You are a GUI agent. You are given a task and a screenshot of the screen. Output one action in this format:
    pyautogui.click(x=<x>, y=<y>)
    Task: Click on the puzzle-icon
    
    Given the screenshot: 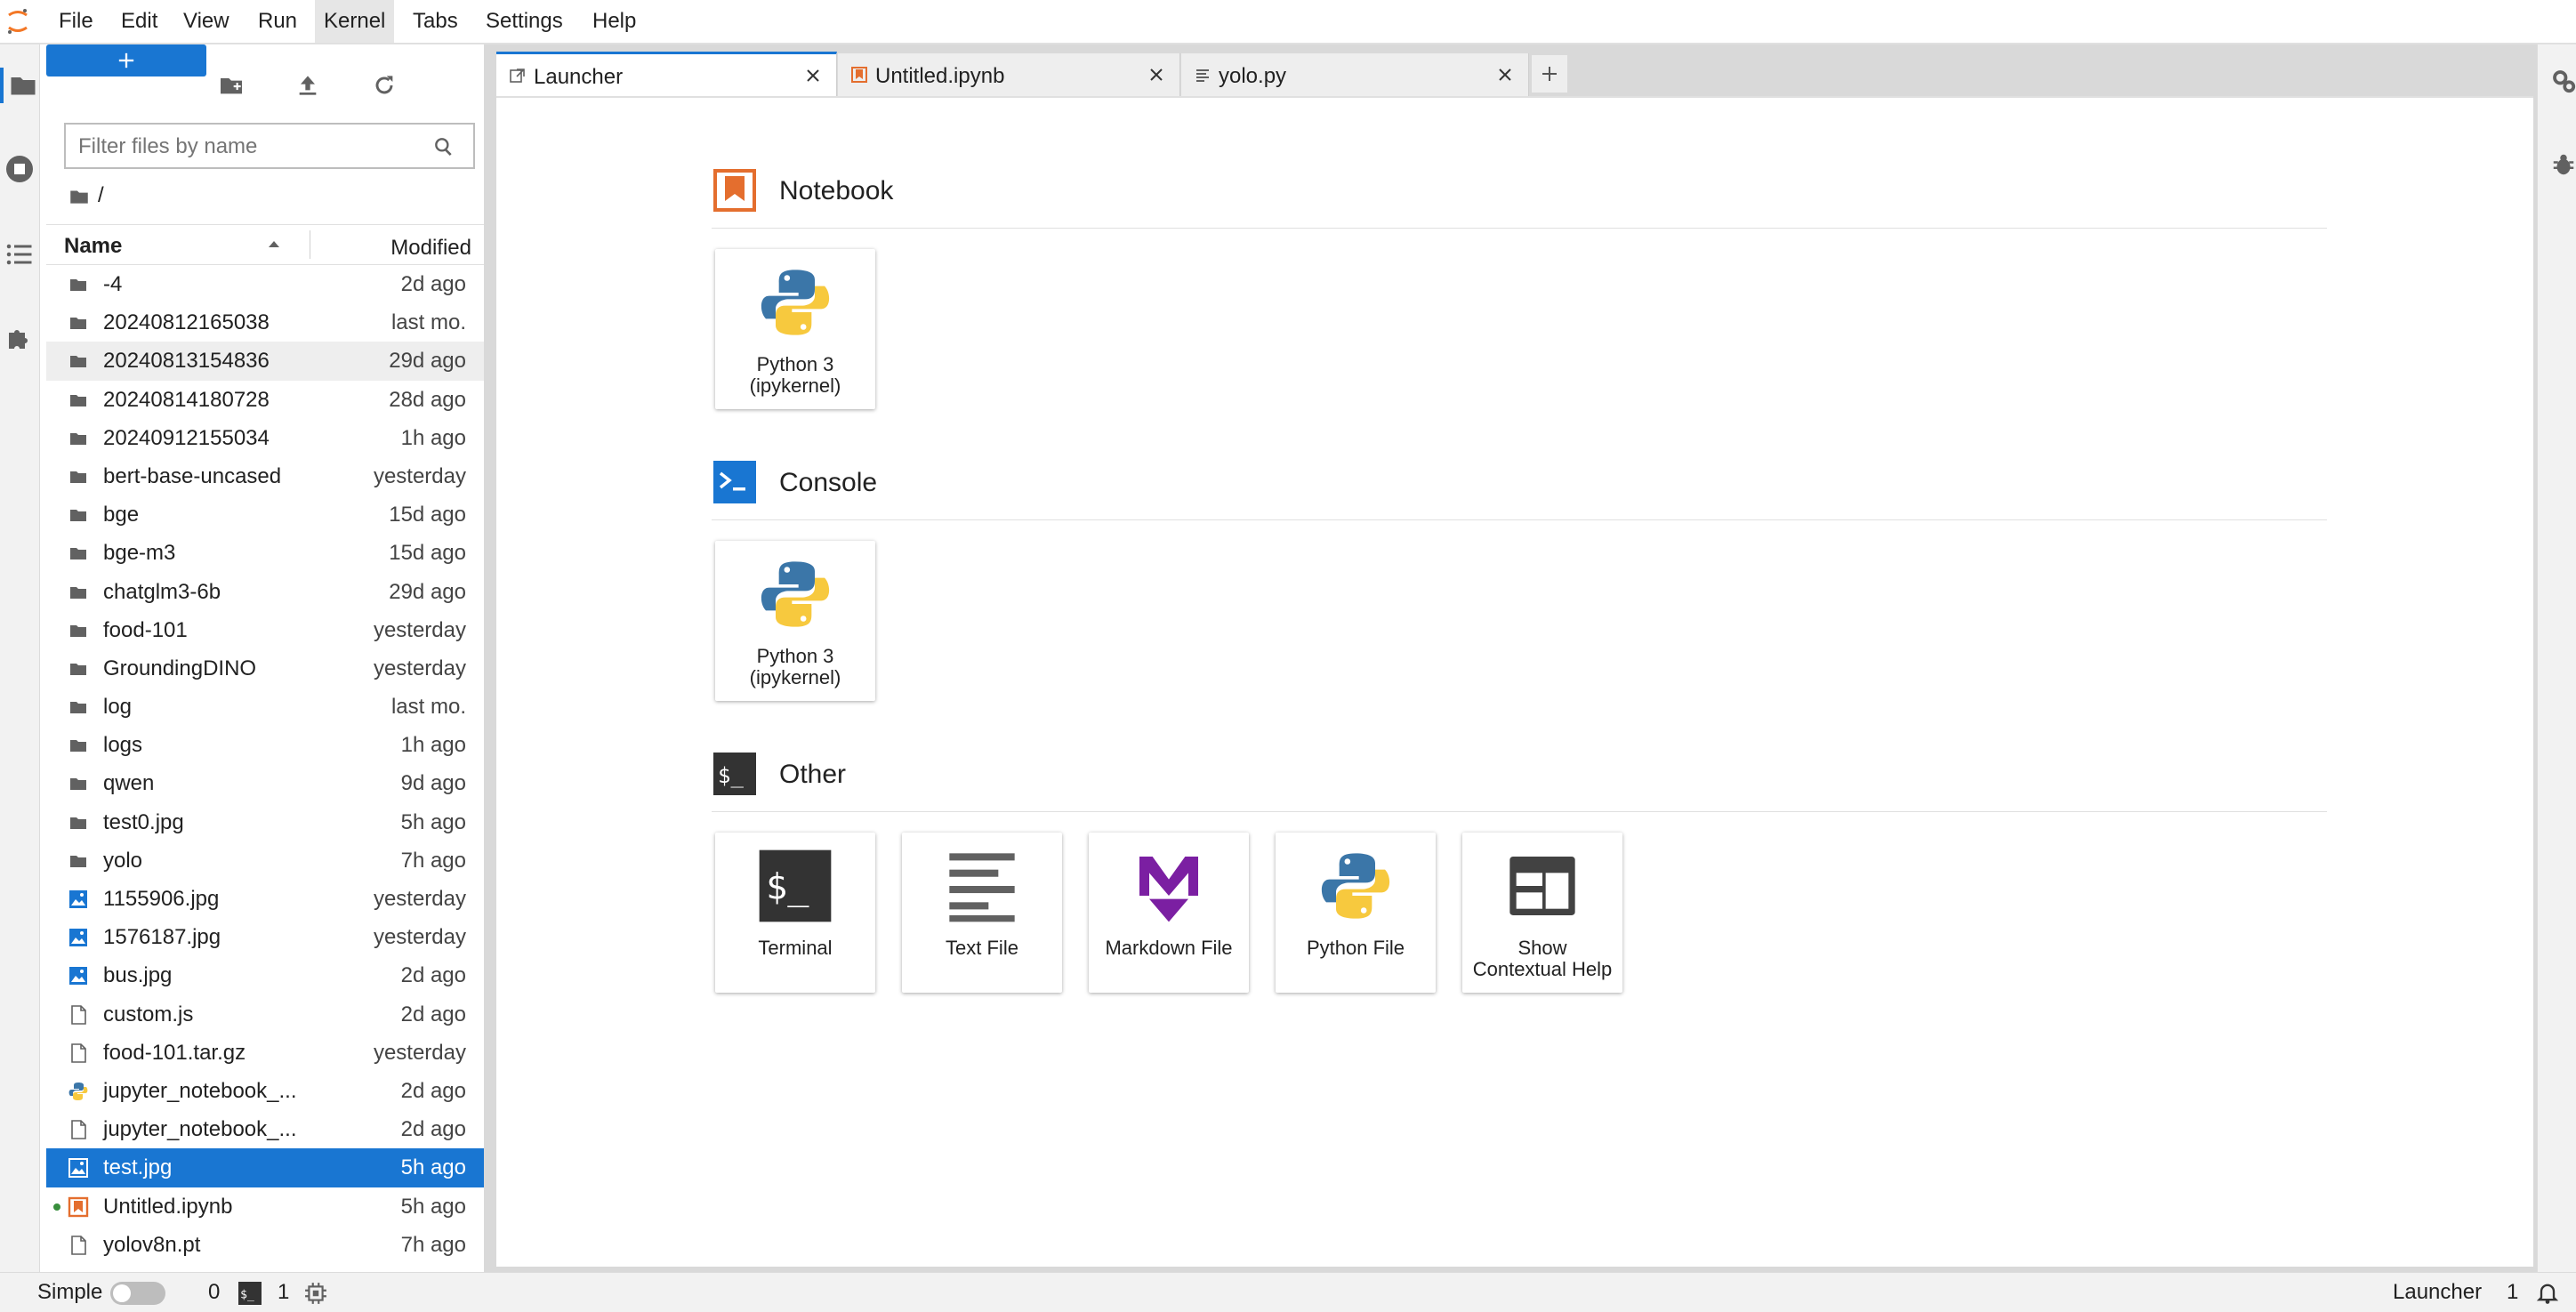 What is the action you would take?
    pyautogui.click(x=18, y=339)
    